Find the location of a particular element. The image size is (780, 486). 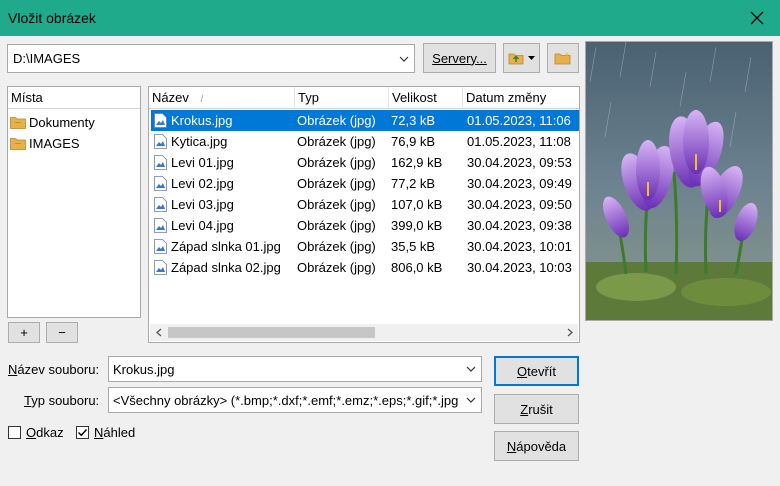

help-mnemonic: N is located at coordinates (511, 446).